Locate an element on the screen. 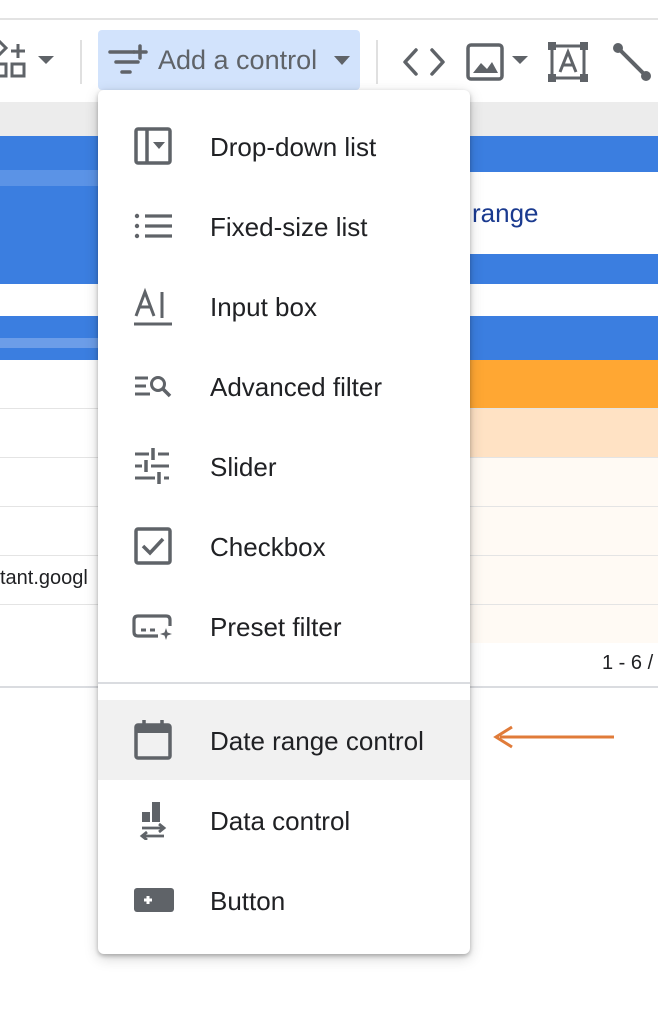 The image size is (658, 1014). add-component-button is located at coordinates (30, 61).